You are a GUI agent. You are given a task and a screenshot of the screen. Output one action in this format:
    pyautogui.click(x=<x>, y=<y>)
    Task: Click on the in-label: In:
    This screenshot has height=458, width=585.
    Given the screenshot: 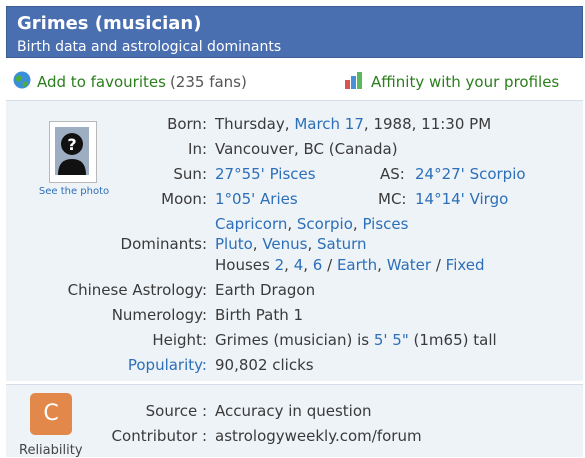 What is the action you would take?
    pyautogui.click(x=197, y=149)
    